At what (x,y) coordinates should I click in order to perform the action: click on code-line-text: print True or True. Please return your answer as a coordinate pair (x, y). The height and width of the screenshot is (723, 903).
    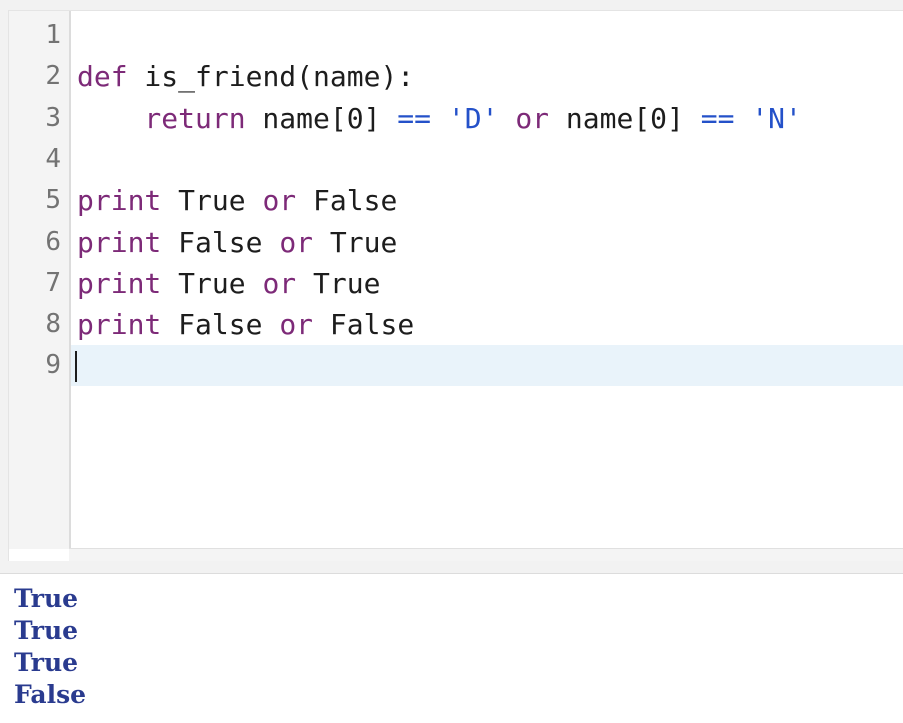
    Looking at the image, I should click on (228, 283).